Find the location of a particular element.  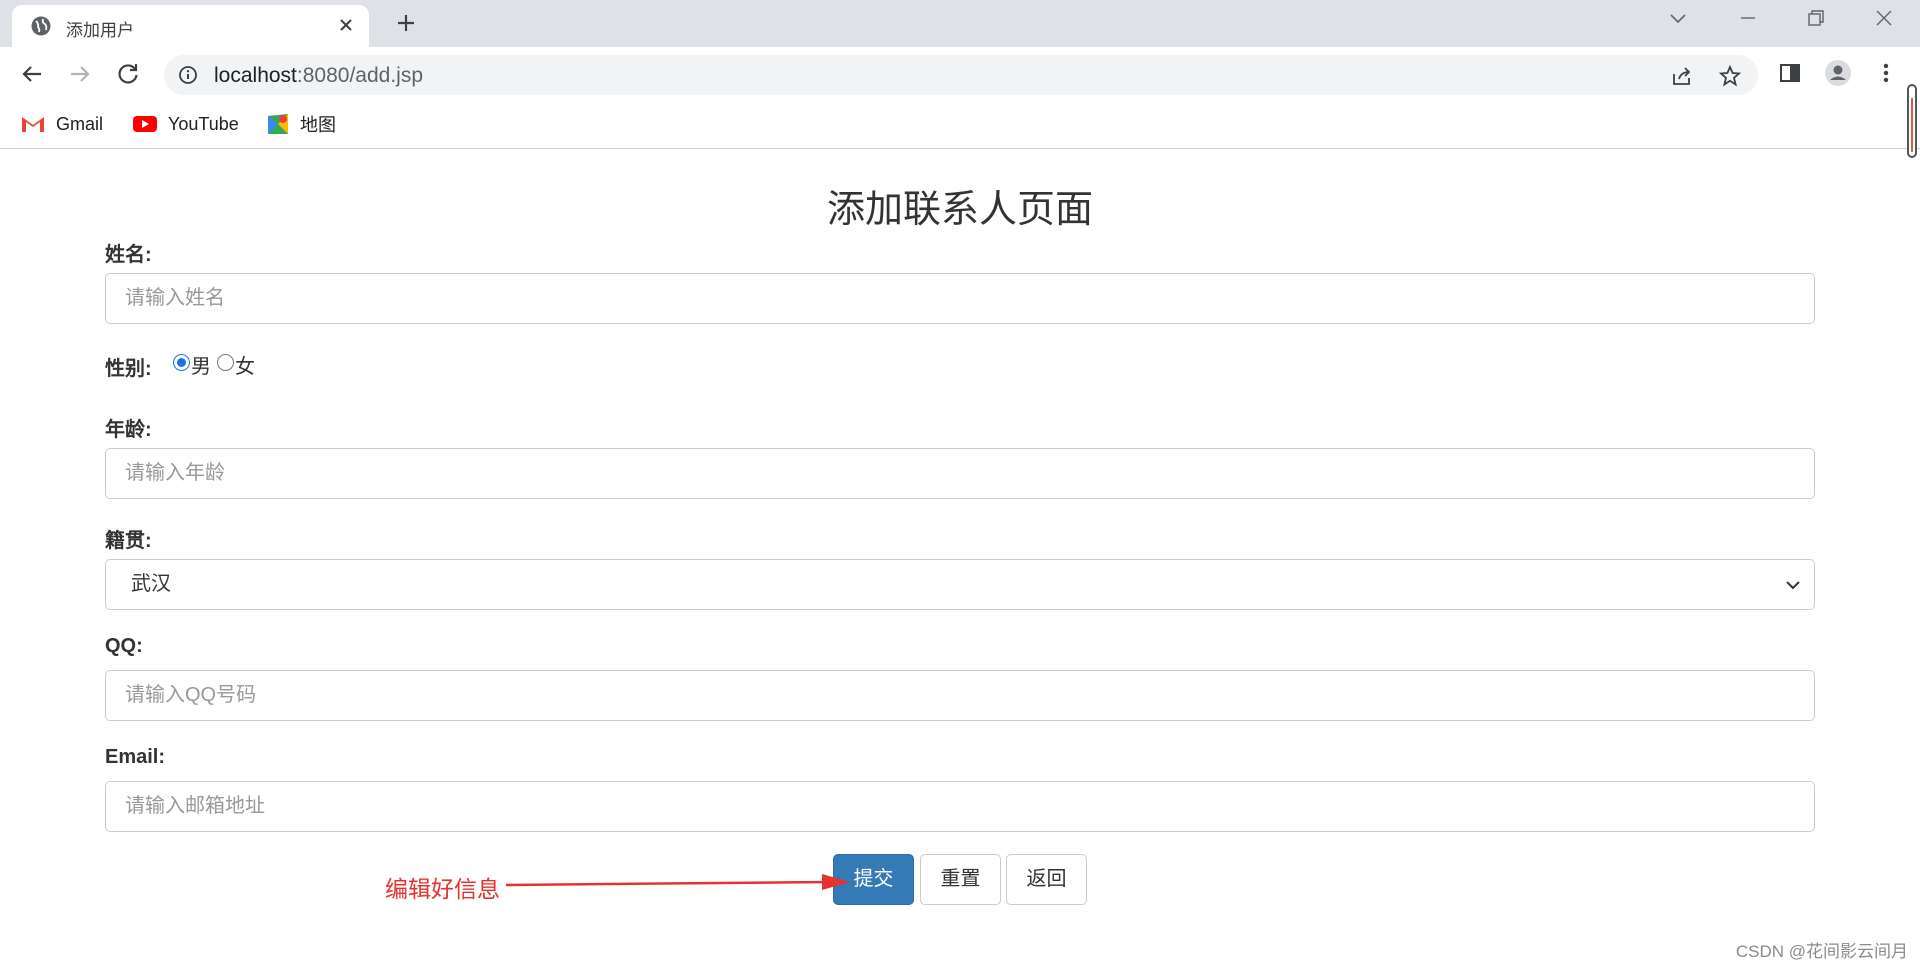

gender-radio-group: 男 女 is located at coordinates (214, 364).